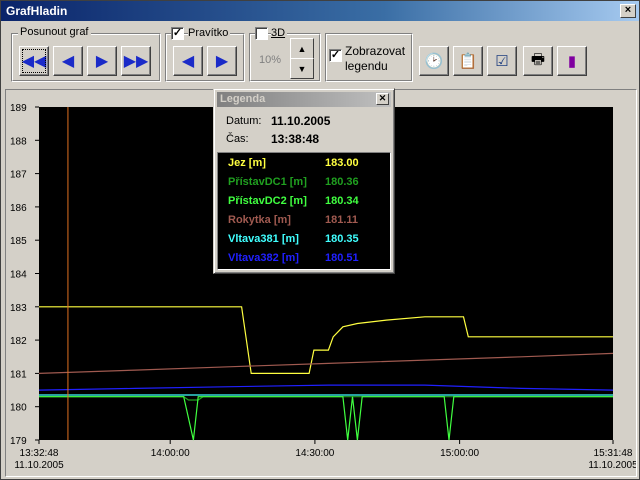 The width and height of the screenshot is (640, 480). Describe the element at coordinates (39, 453) in the screenshot. I see `x-tick-label: 13:32:48` at that location.